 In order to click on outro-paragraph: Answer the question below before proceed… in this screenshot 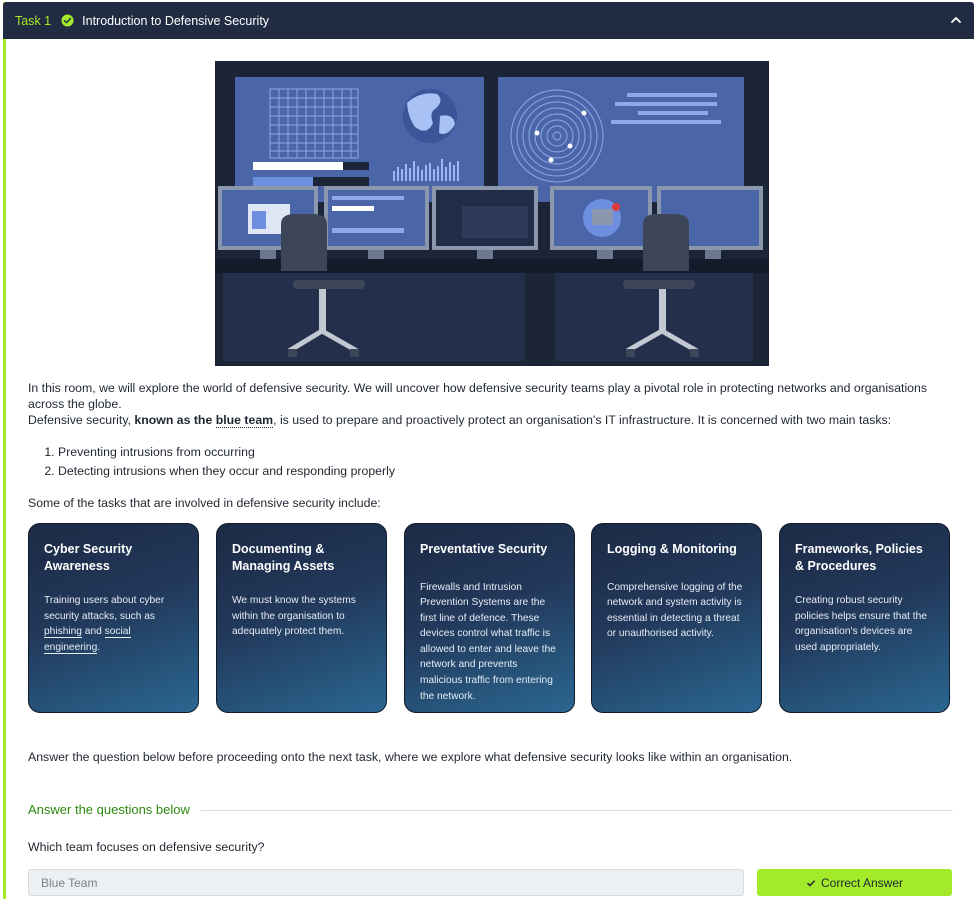, I will do `click(410, 757)`.